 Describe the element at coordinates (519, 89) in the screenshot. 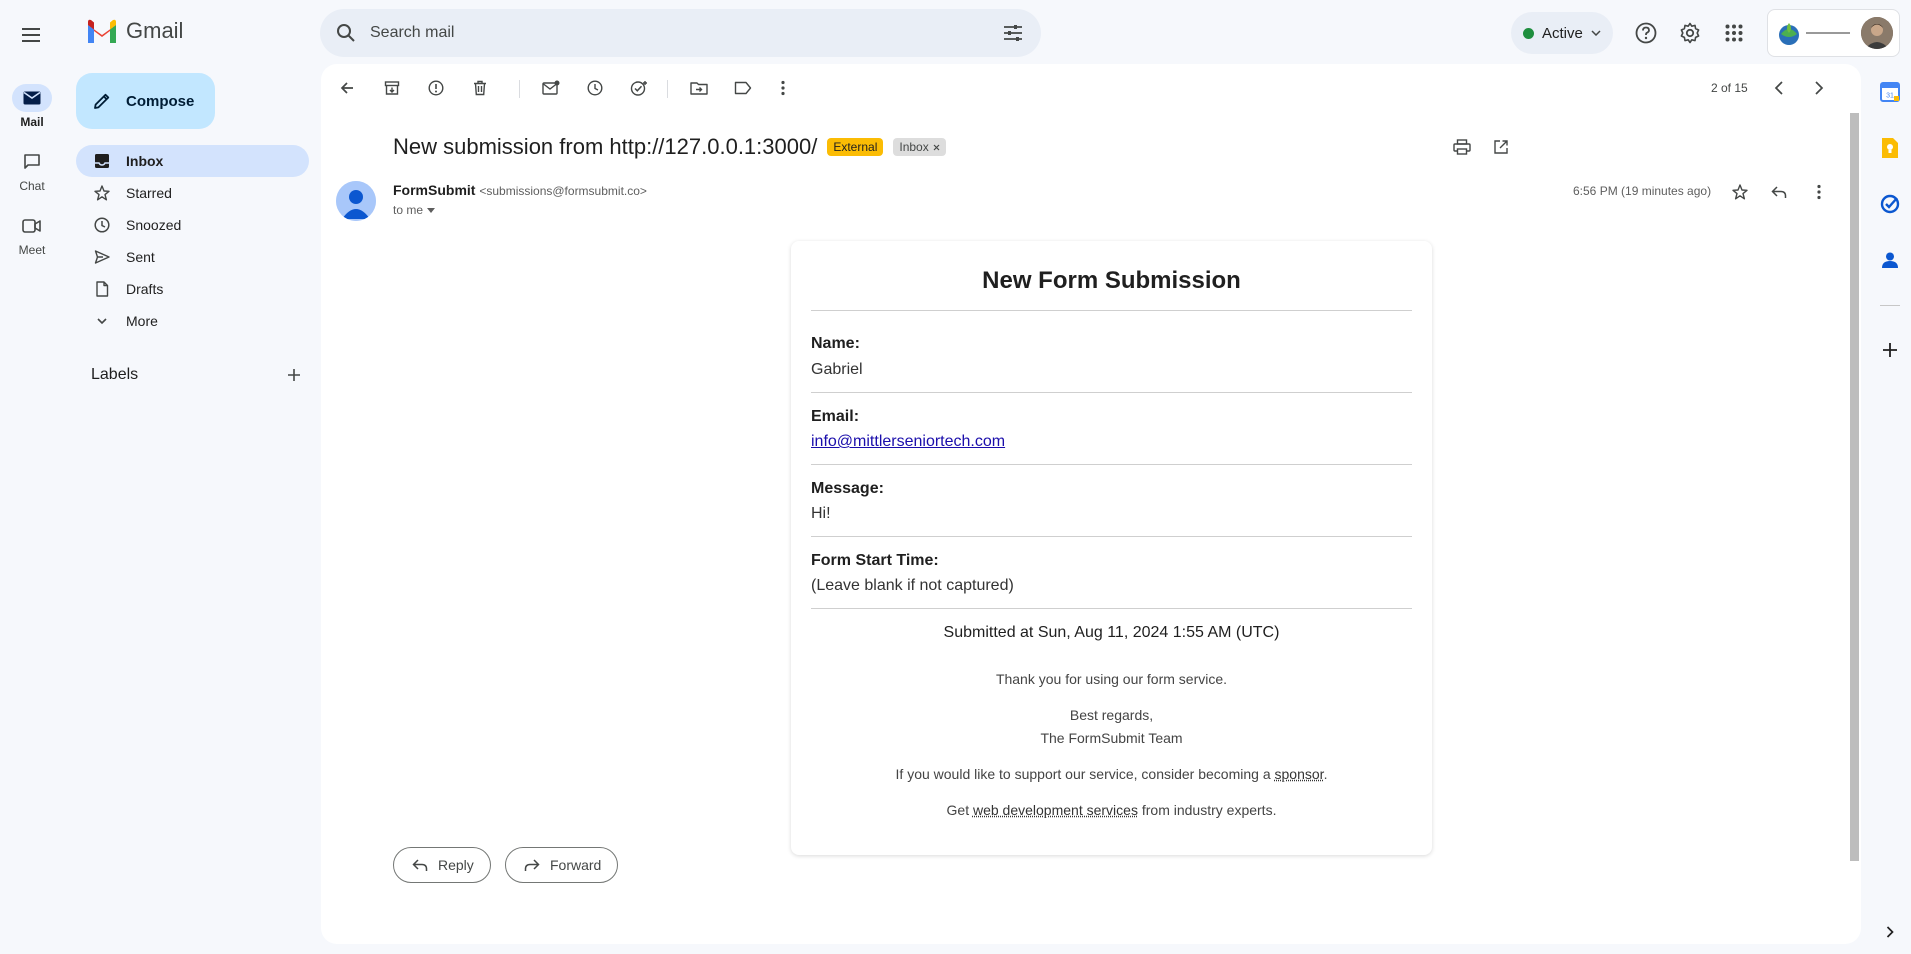

I see `toolbar-divider` at that location.